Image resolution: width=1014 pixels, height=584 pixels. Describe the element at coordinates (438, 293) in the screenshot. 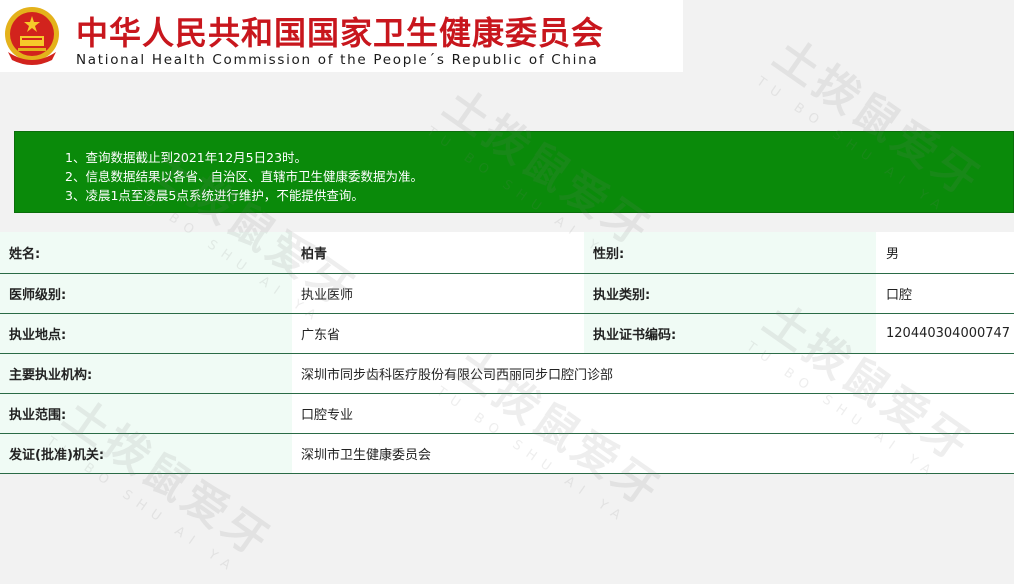

I see `level-value: 执业医师` at that location.